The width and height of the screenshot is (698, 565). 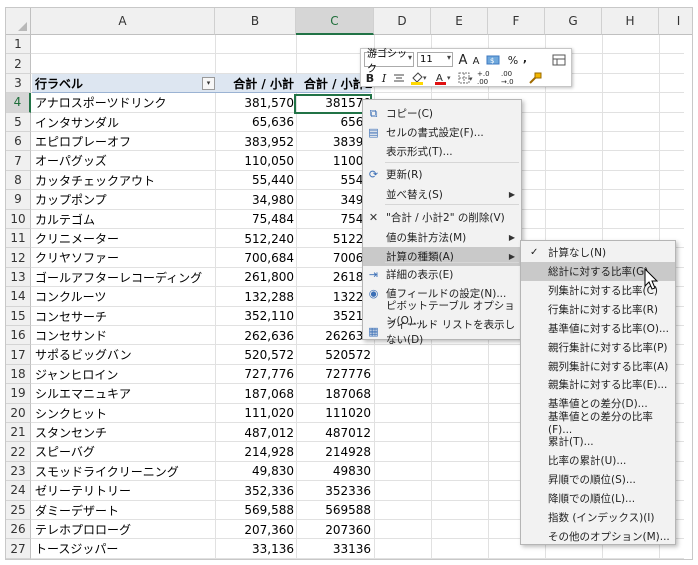 What do you see at coordinates (256, 471) in the screenshot?
I see `subtotal-cell: 49,830` at bounding box center [256, 471].